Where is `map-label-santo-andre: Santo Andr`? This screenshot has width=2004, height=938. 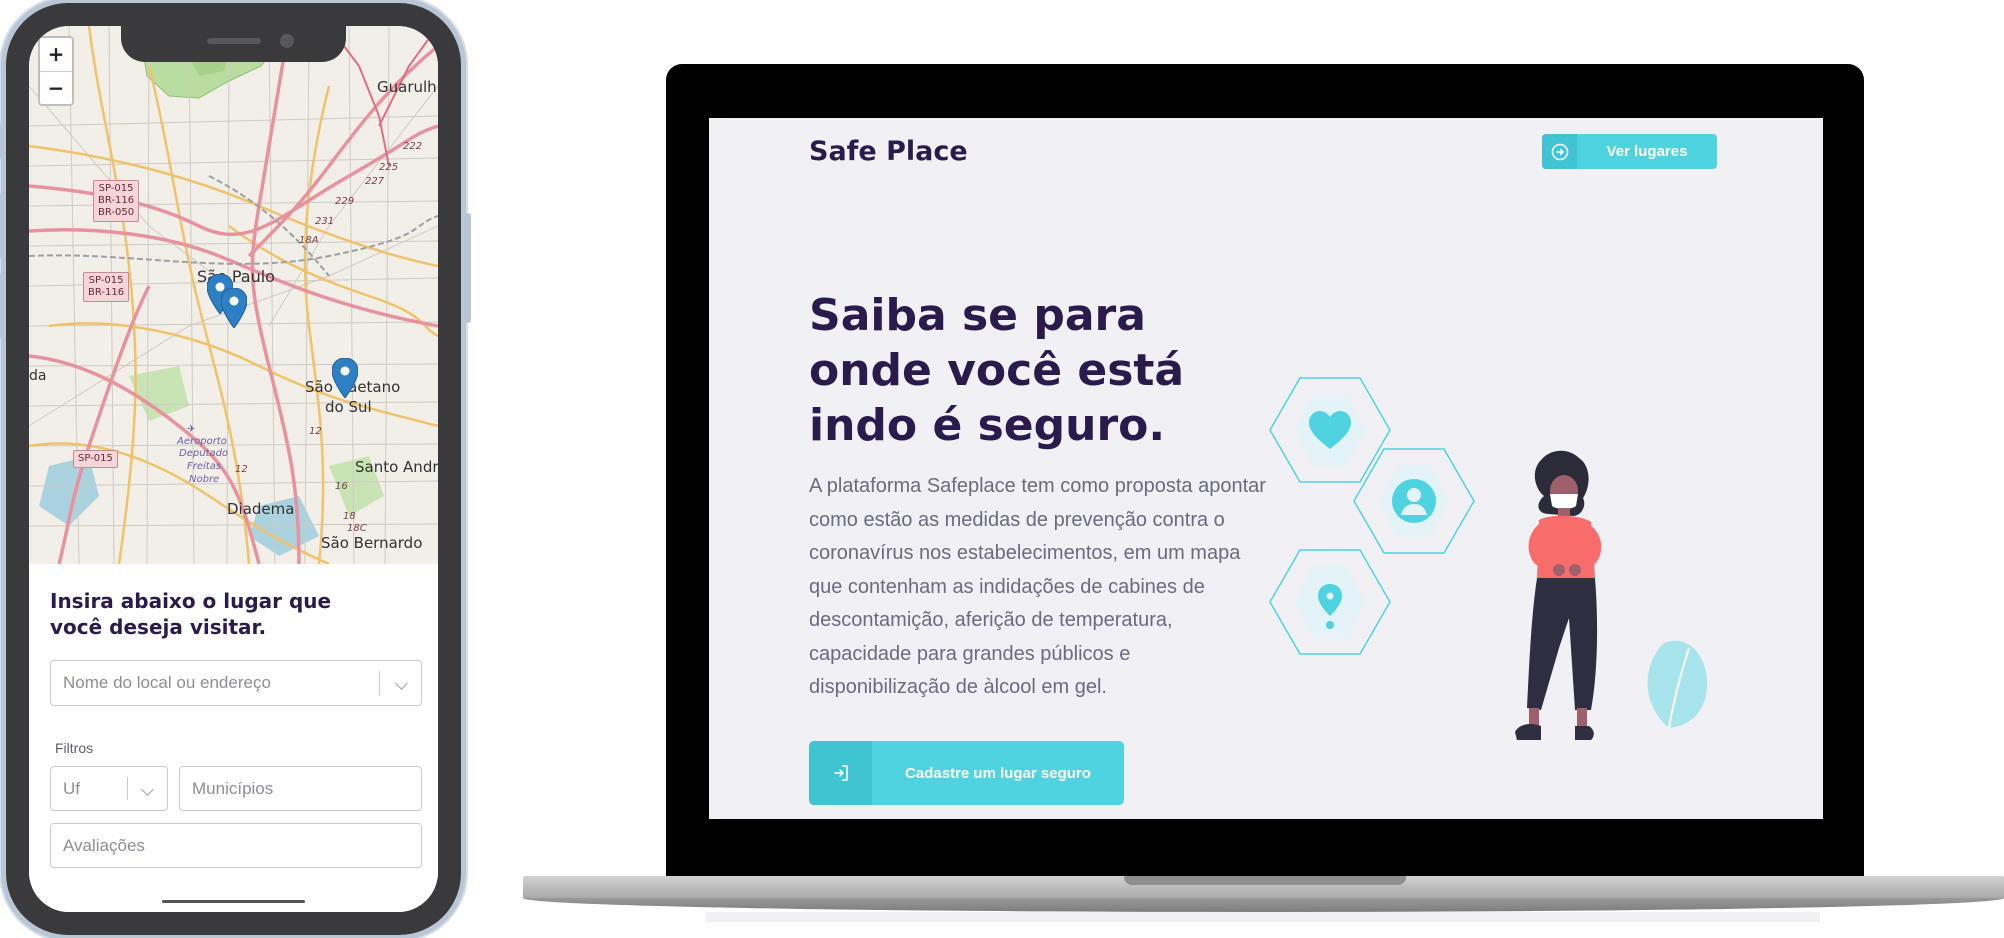
map-label-santo-andre: Santo Andr is located at coordinates (396, 467).